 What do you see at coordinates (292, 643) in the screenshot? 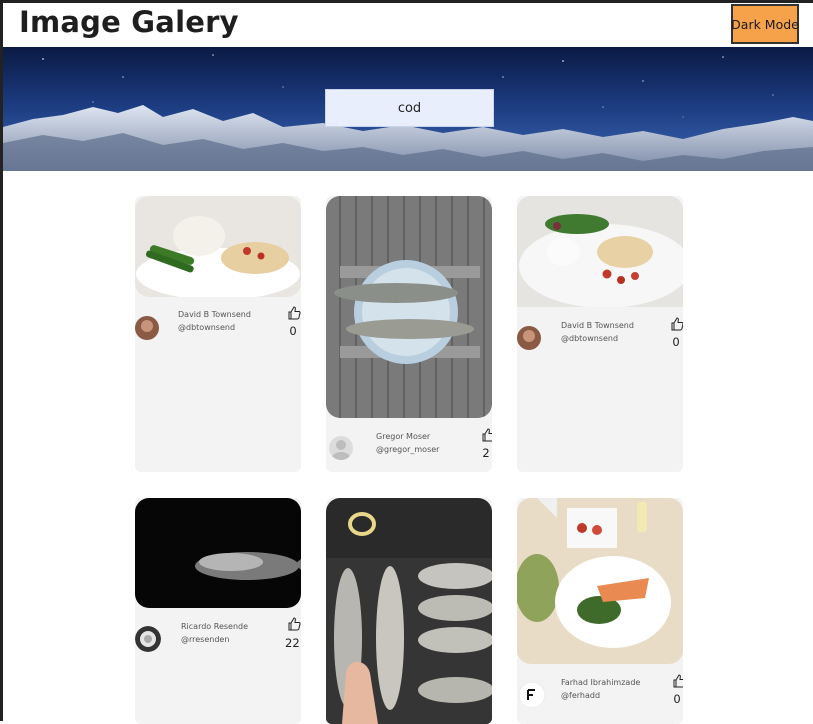
I see `like-count: 22` at bounding box center [292, 643].